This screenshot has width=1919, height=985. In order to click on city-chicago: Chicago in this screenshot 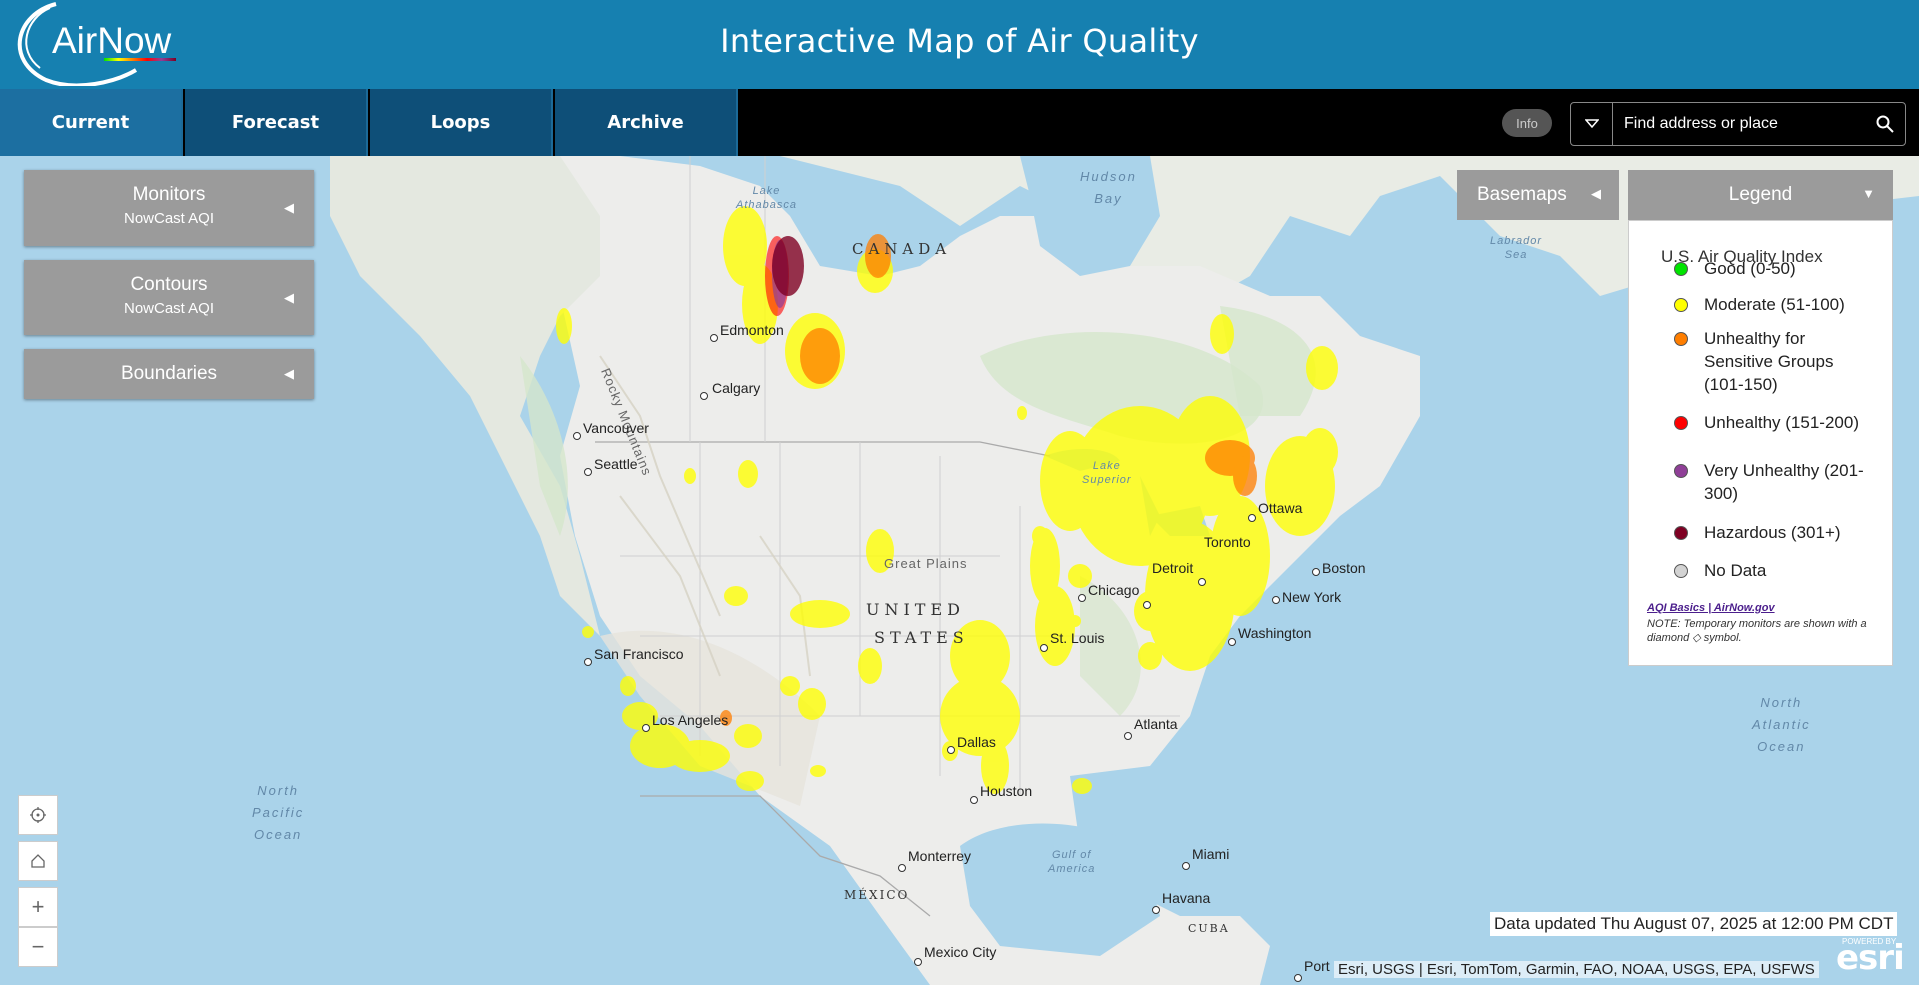, I will do `click(1114, 590)`.